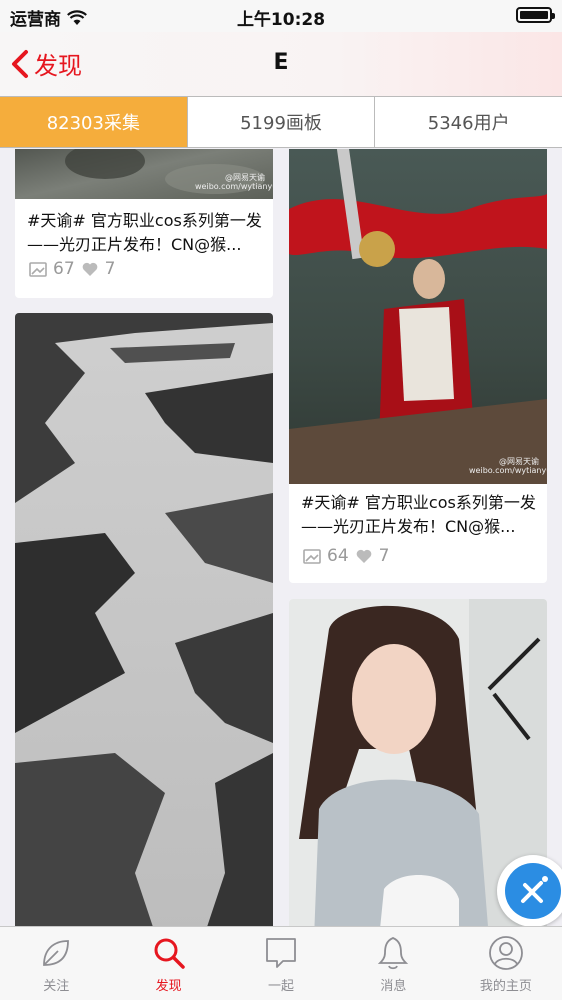 Image resolution: width=562 pixels, height=1000 pixels. What do you see at coordinates (169, 953) in the screenshot?
I see `search-icon` at bounding box center [169, 953].